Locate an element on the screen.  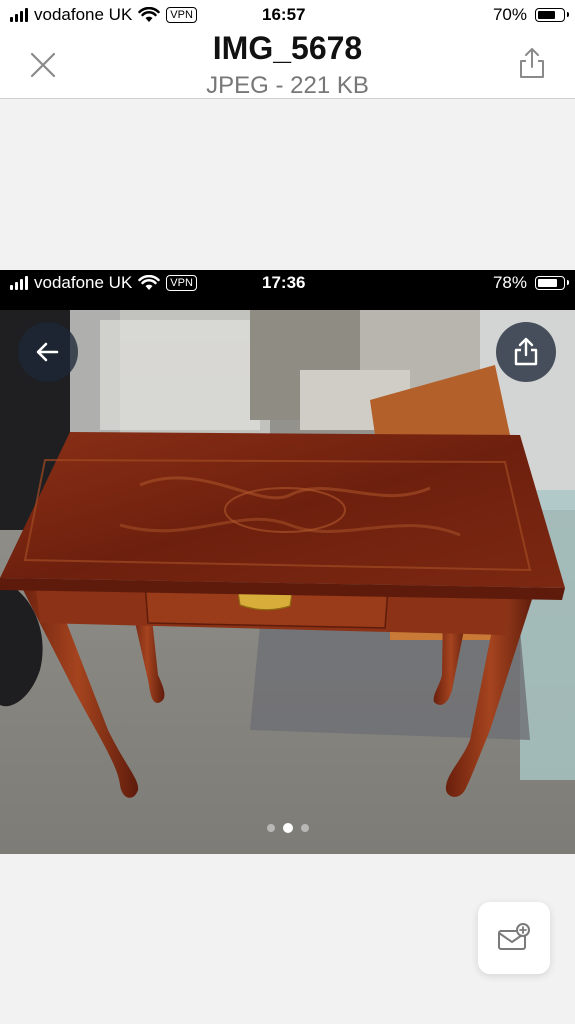
file-info: JPEG - 221 KB is located at coordinates (287, 85).